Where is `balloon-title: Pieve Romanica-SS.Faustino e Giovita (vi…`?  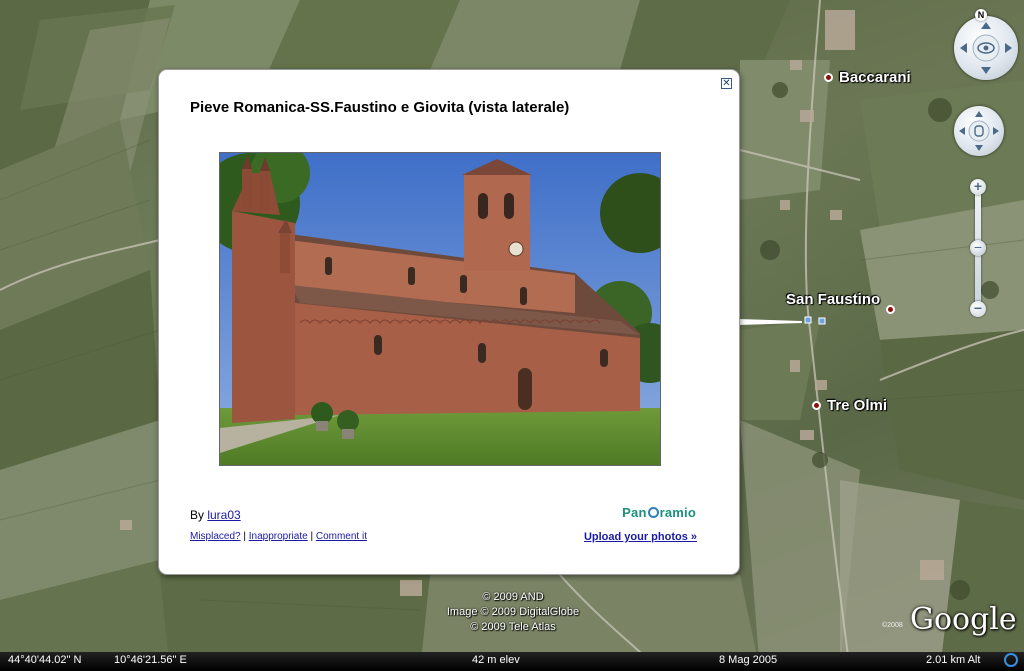 balloon-title: Pieve Romanica-SS.Faustino e Giovita (vi… is located at coordinates (380, 107).